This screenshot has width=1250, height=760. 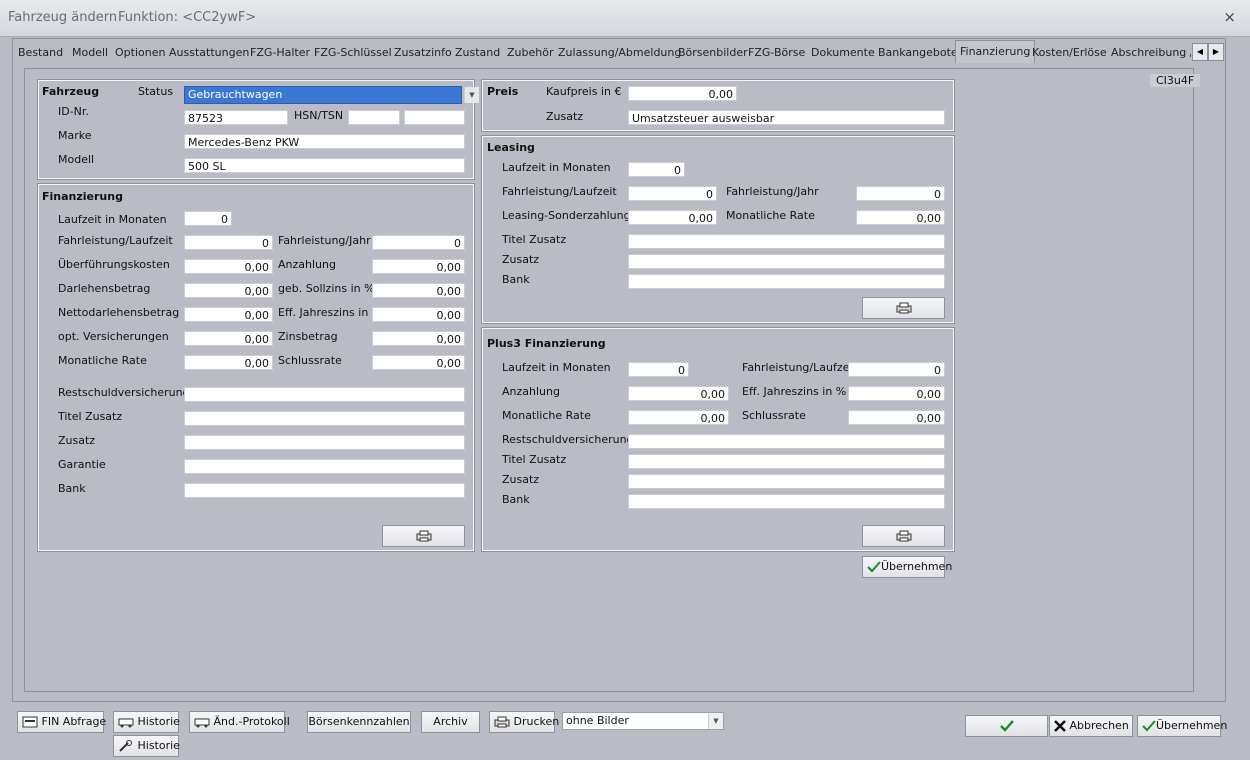 I want to click on plus3-rate-field: 0,00, so click(x=678, y=417).